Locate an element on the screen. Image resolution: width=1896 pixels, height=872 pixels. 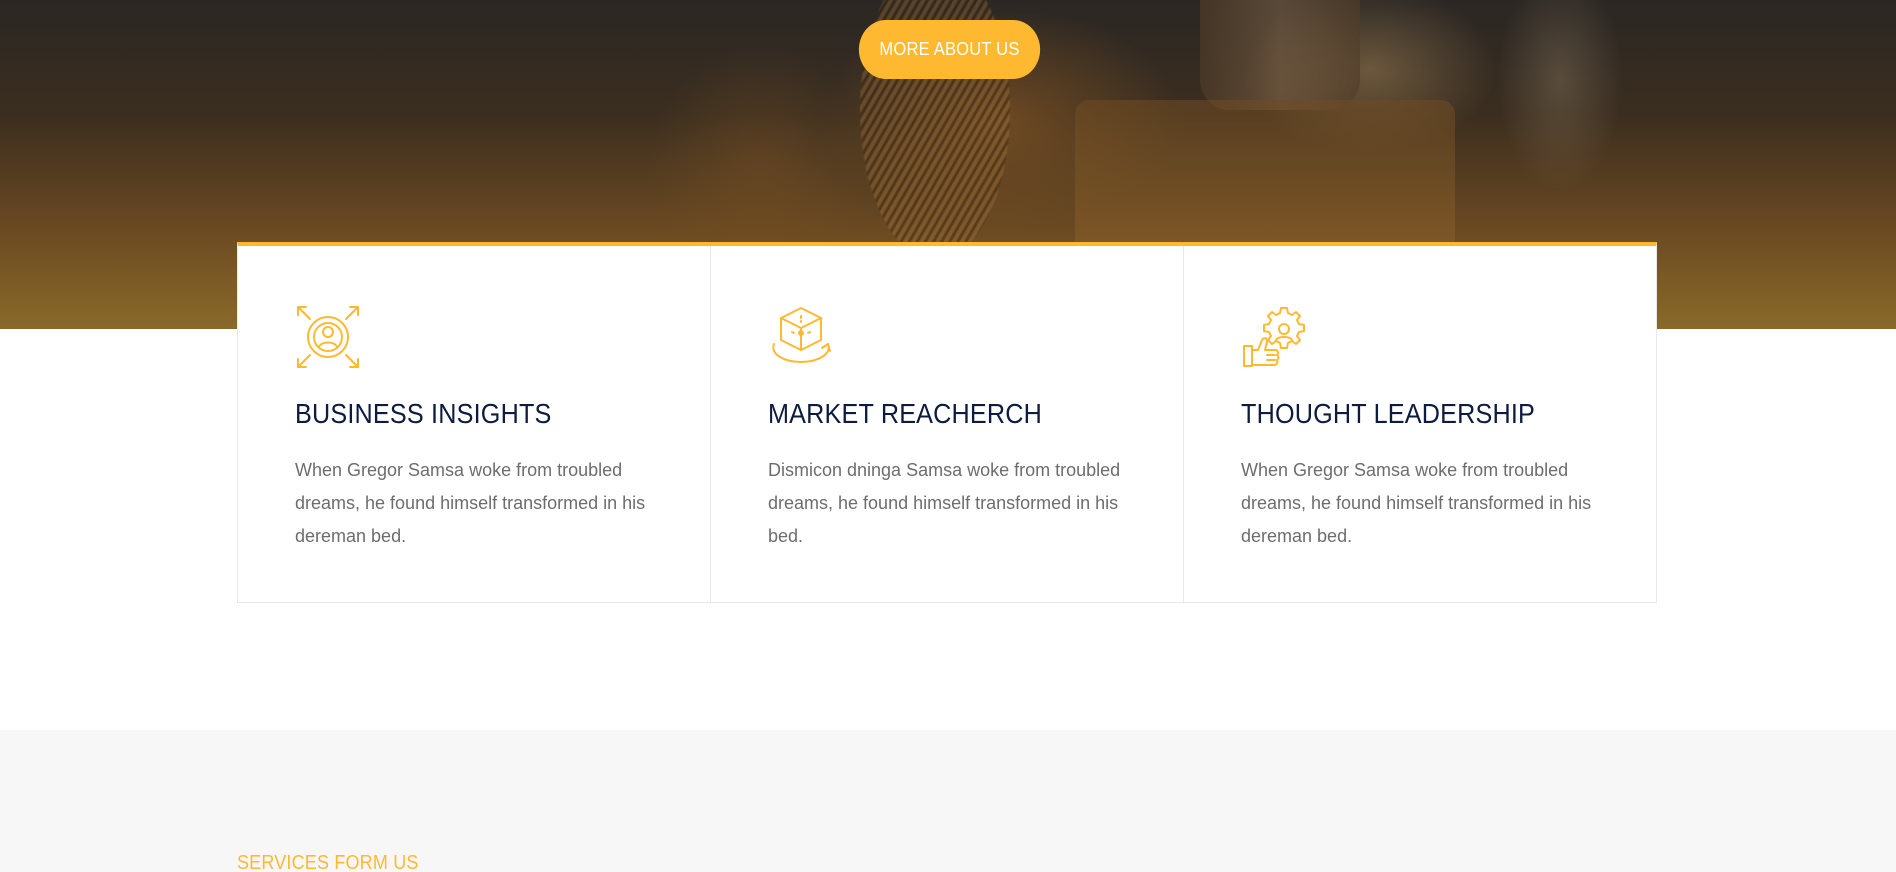
more-about-us-button: MORE ABOUT US is located at coordinates (949, 49).